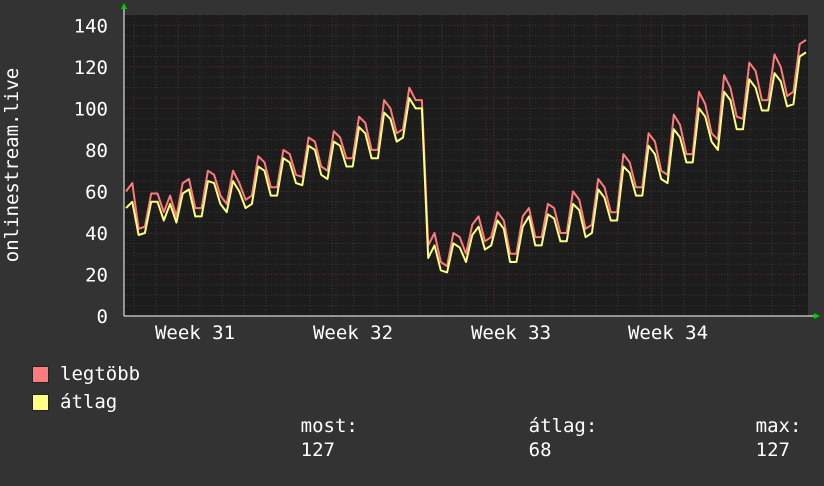 This screenshot has height=486, width=824. What do you see at coordinates (295, 438) in the screenshot?
I see `stat-current: most: 127` at bounding box center [295, 438].